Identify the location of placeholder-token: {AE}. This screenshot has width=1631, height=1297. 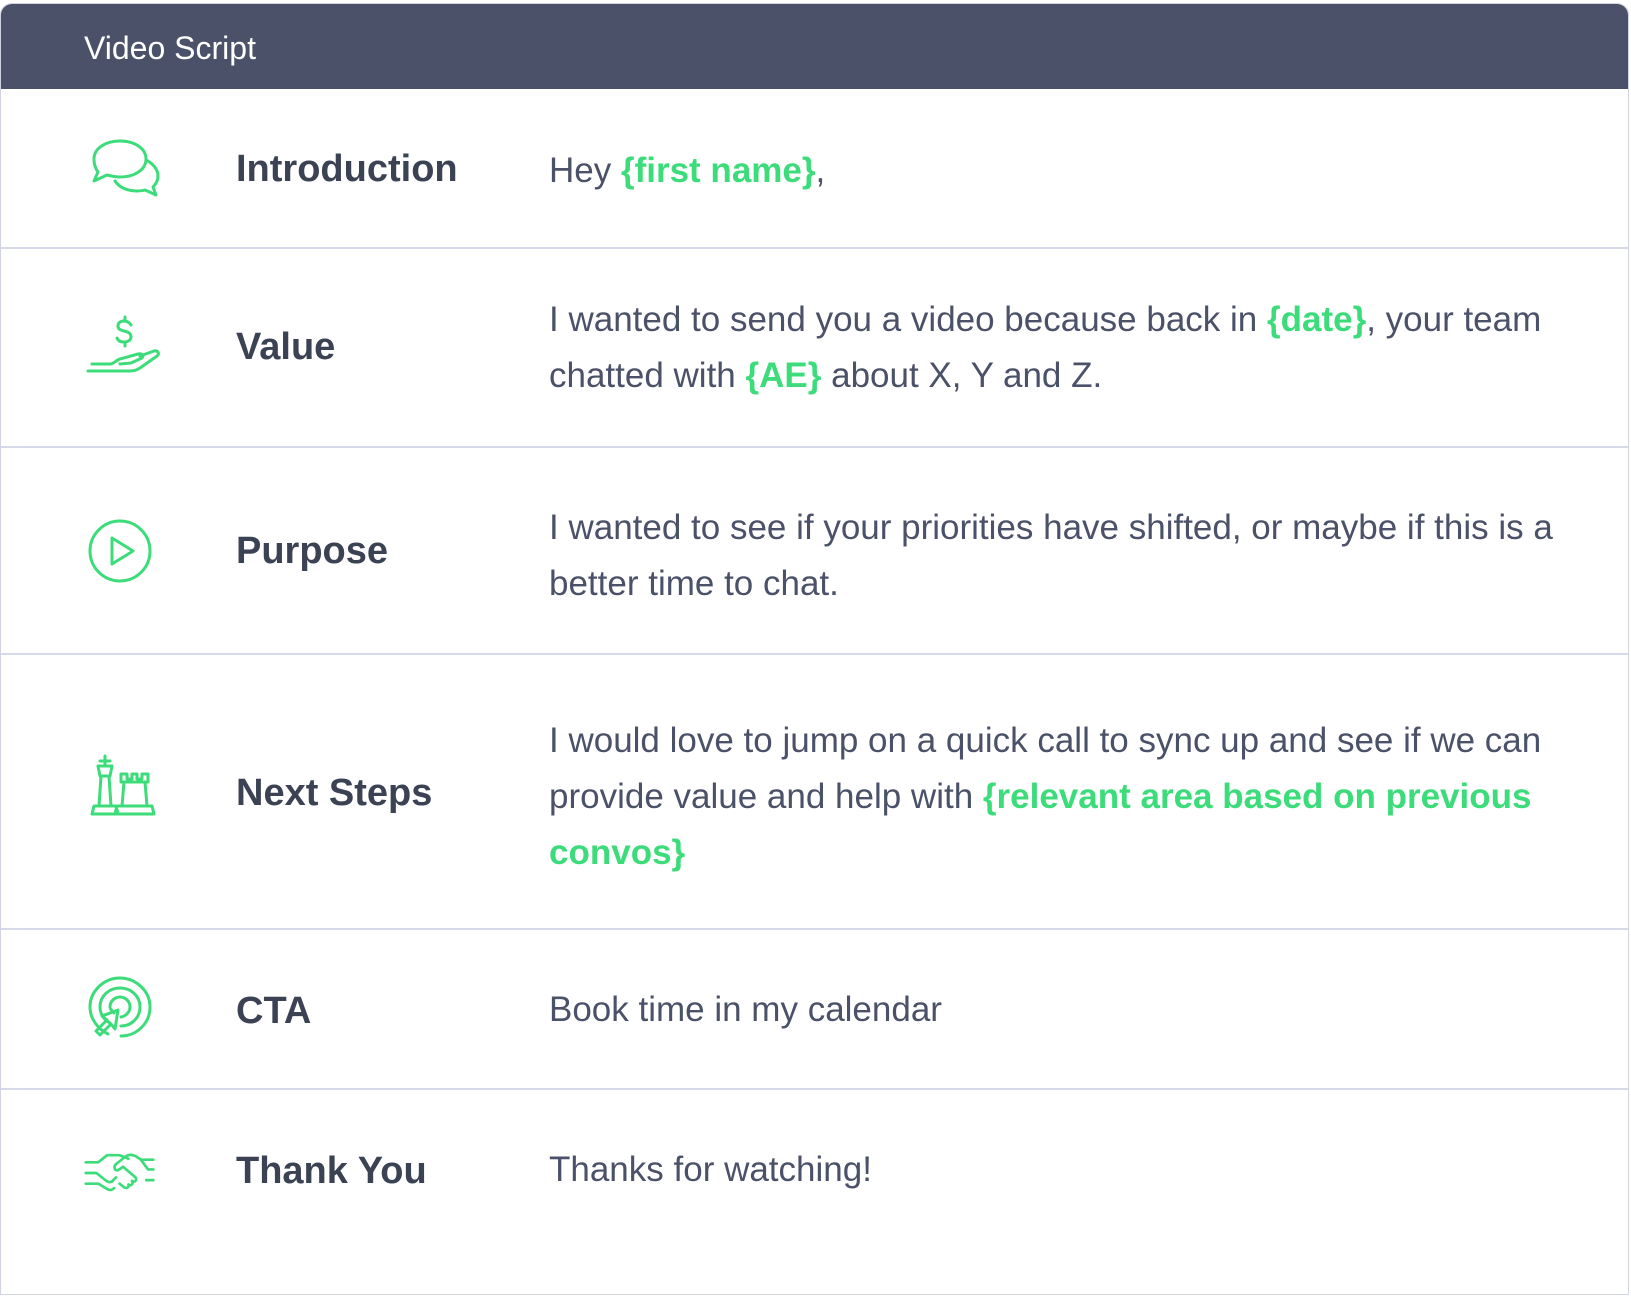
(783, 375).